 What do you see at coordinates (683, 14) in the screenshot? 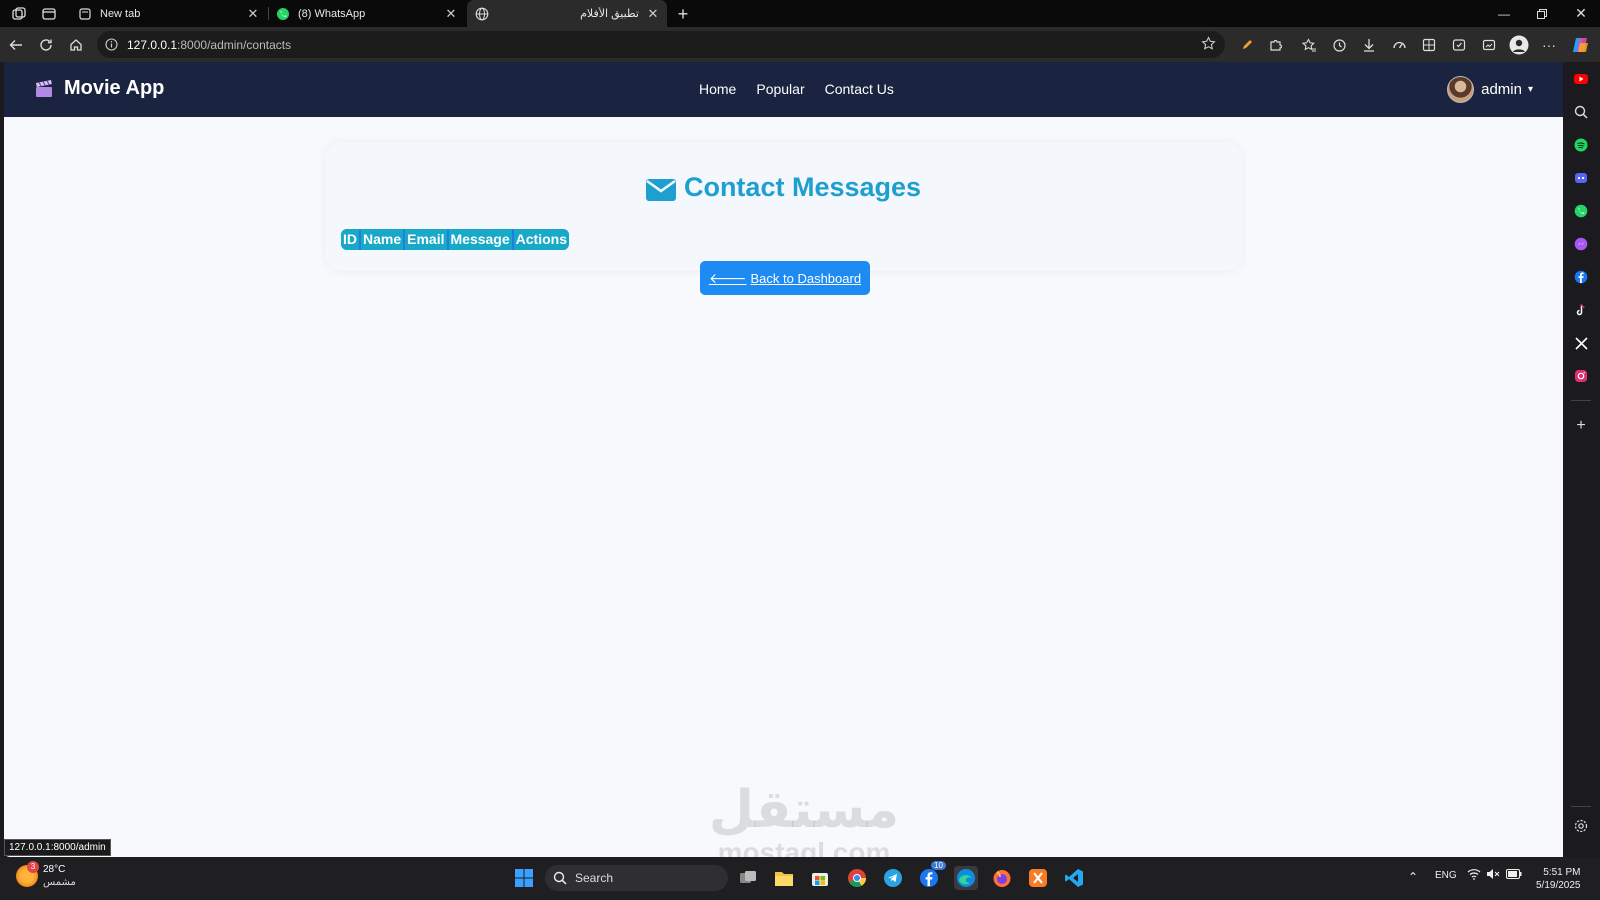
I see `new-tab-plus-icon: +` at bounding box center [683, 14].